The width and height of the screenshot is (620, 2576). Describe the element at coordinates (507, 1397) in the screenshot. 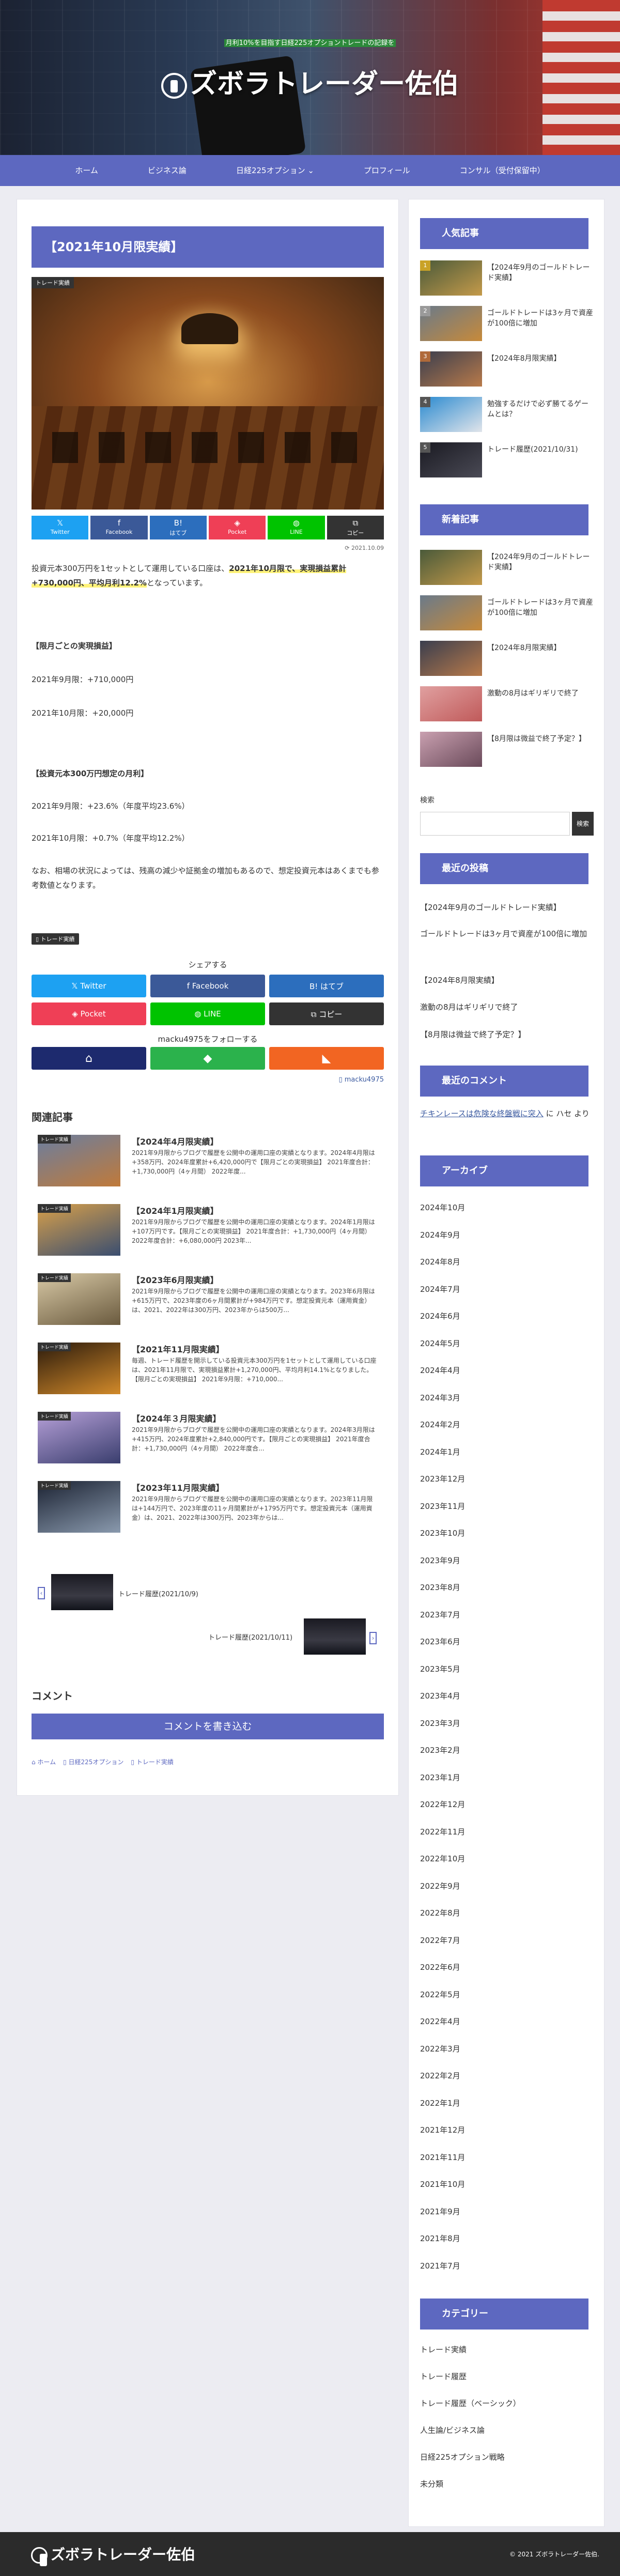

I see `archive-link: 2024年3月` at that location.